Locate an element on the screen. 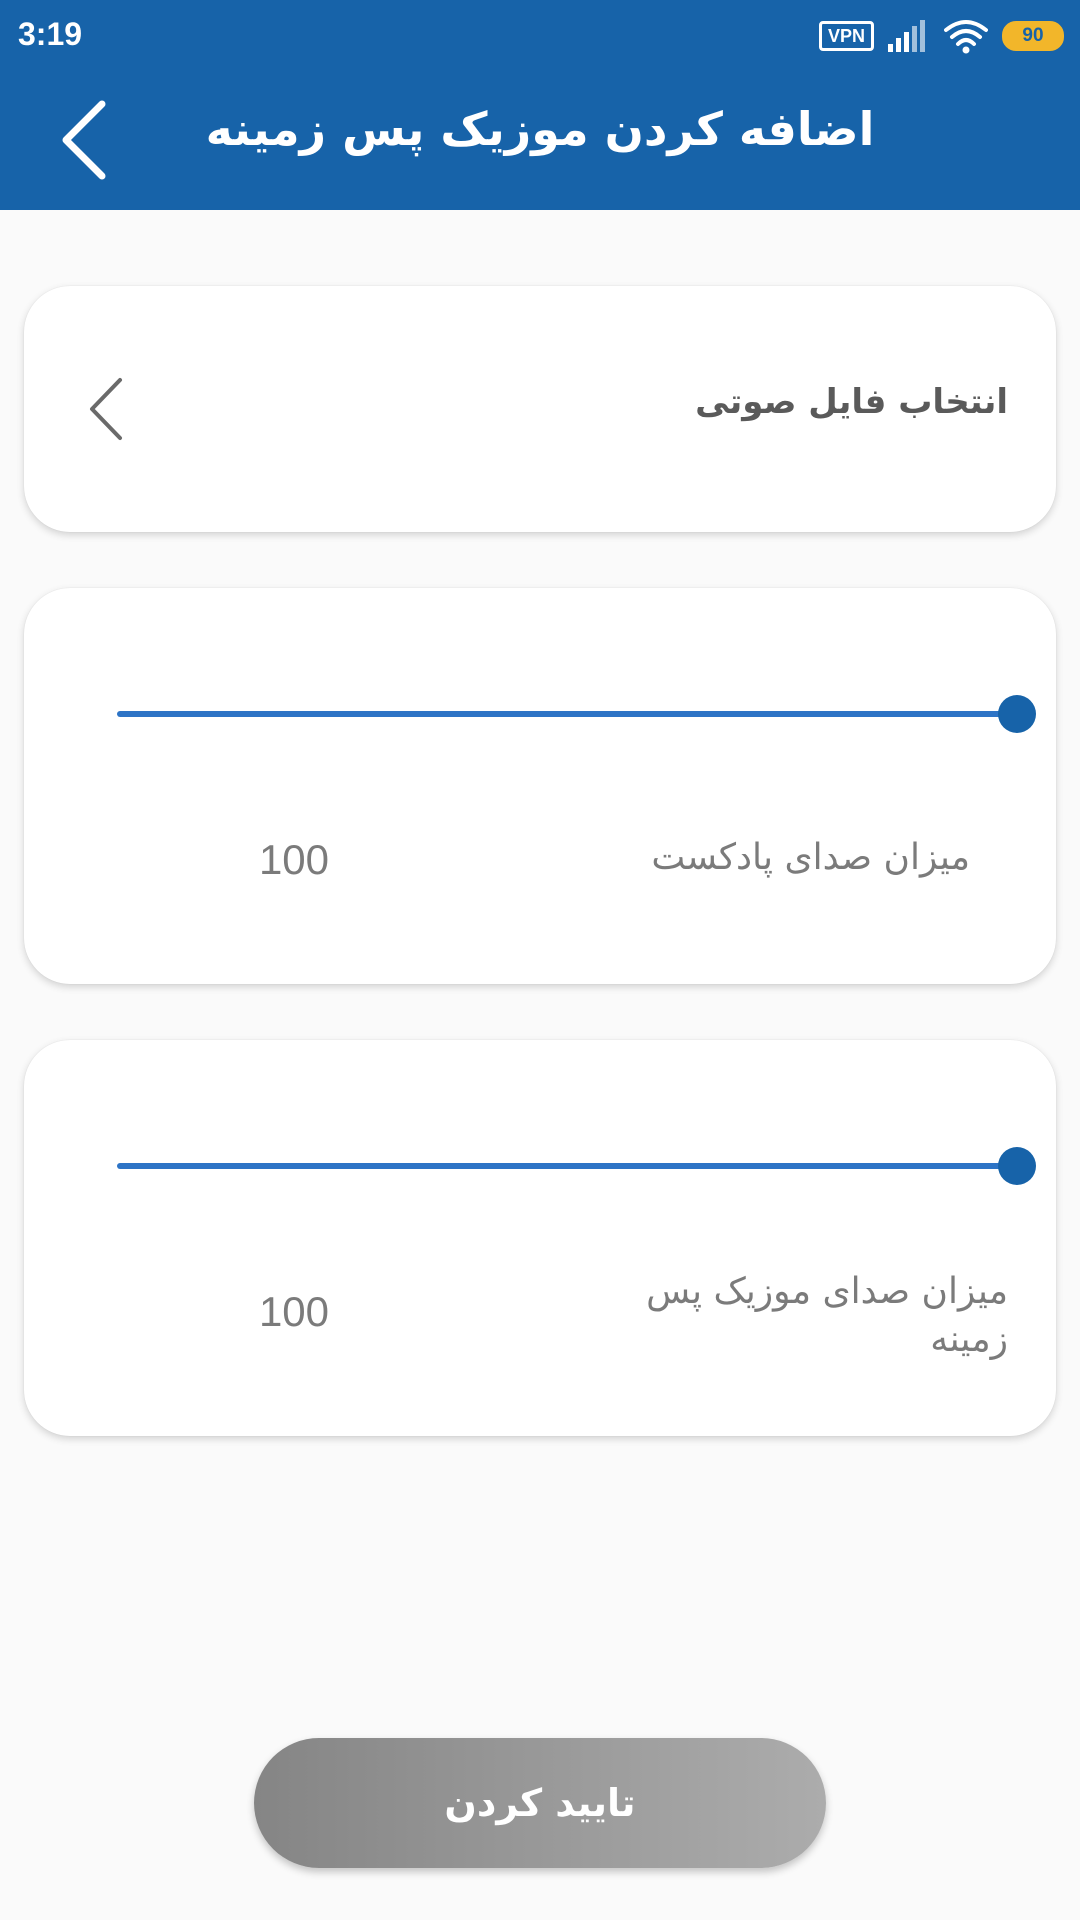 The height and width of the screenshot is (1920, 1080). wifi-icon is located at coordinates (966, 37).